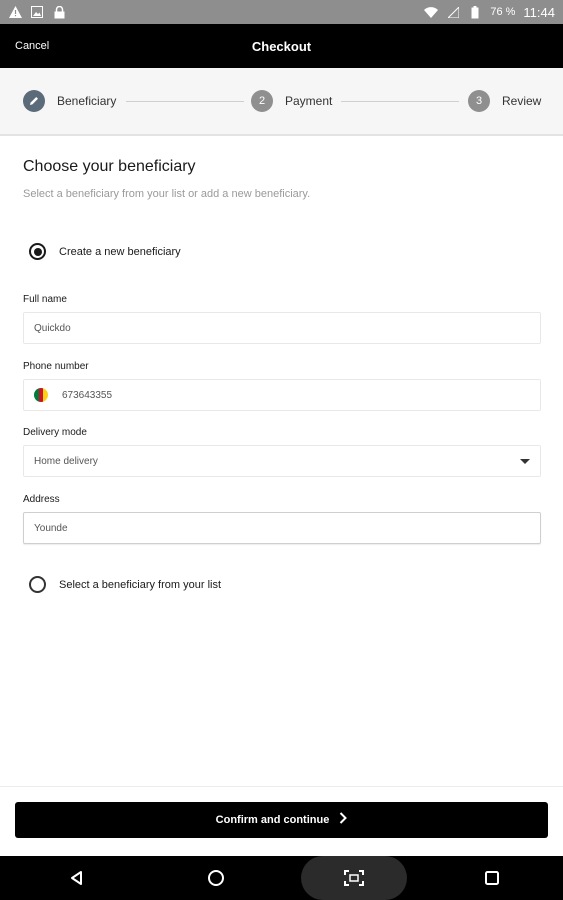 The width and height of the screenshot is (563, 900). I want to click on cameroon-flag-icon, so click(41, 395).